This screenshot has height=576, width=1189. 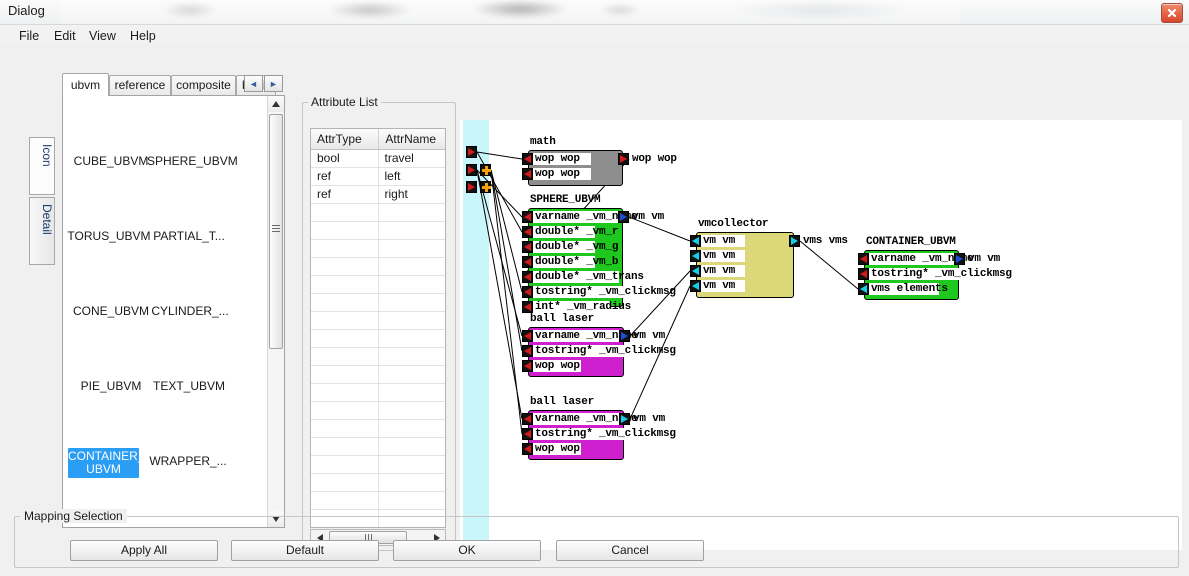 What do you see at coordinates (769, 258) in the screenshot?
I see `graph-node-vmcollector: vmcollector vm vm vm vm vm vm vm vm vms vms` at bounding box center [769, 258].